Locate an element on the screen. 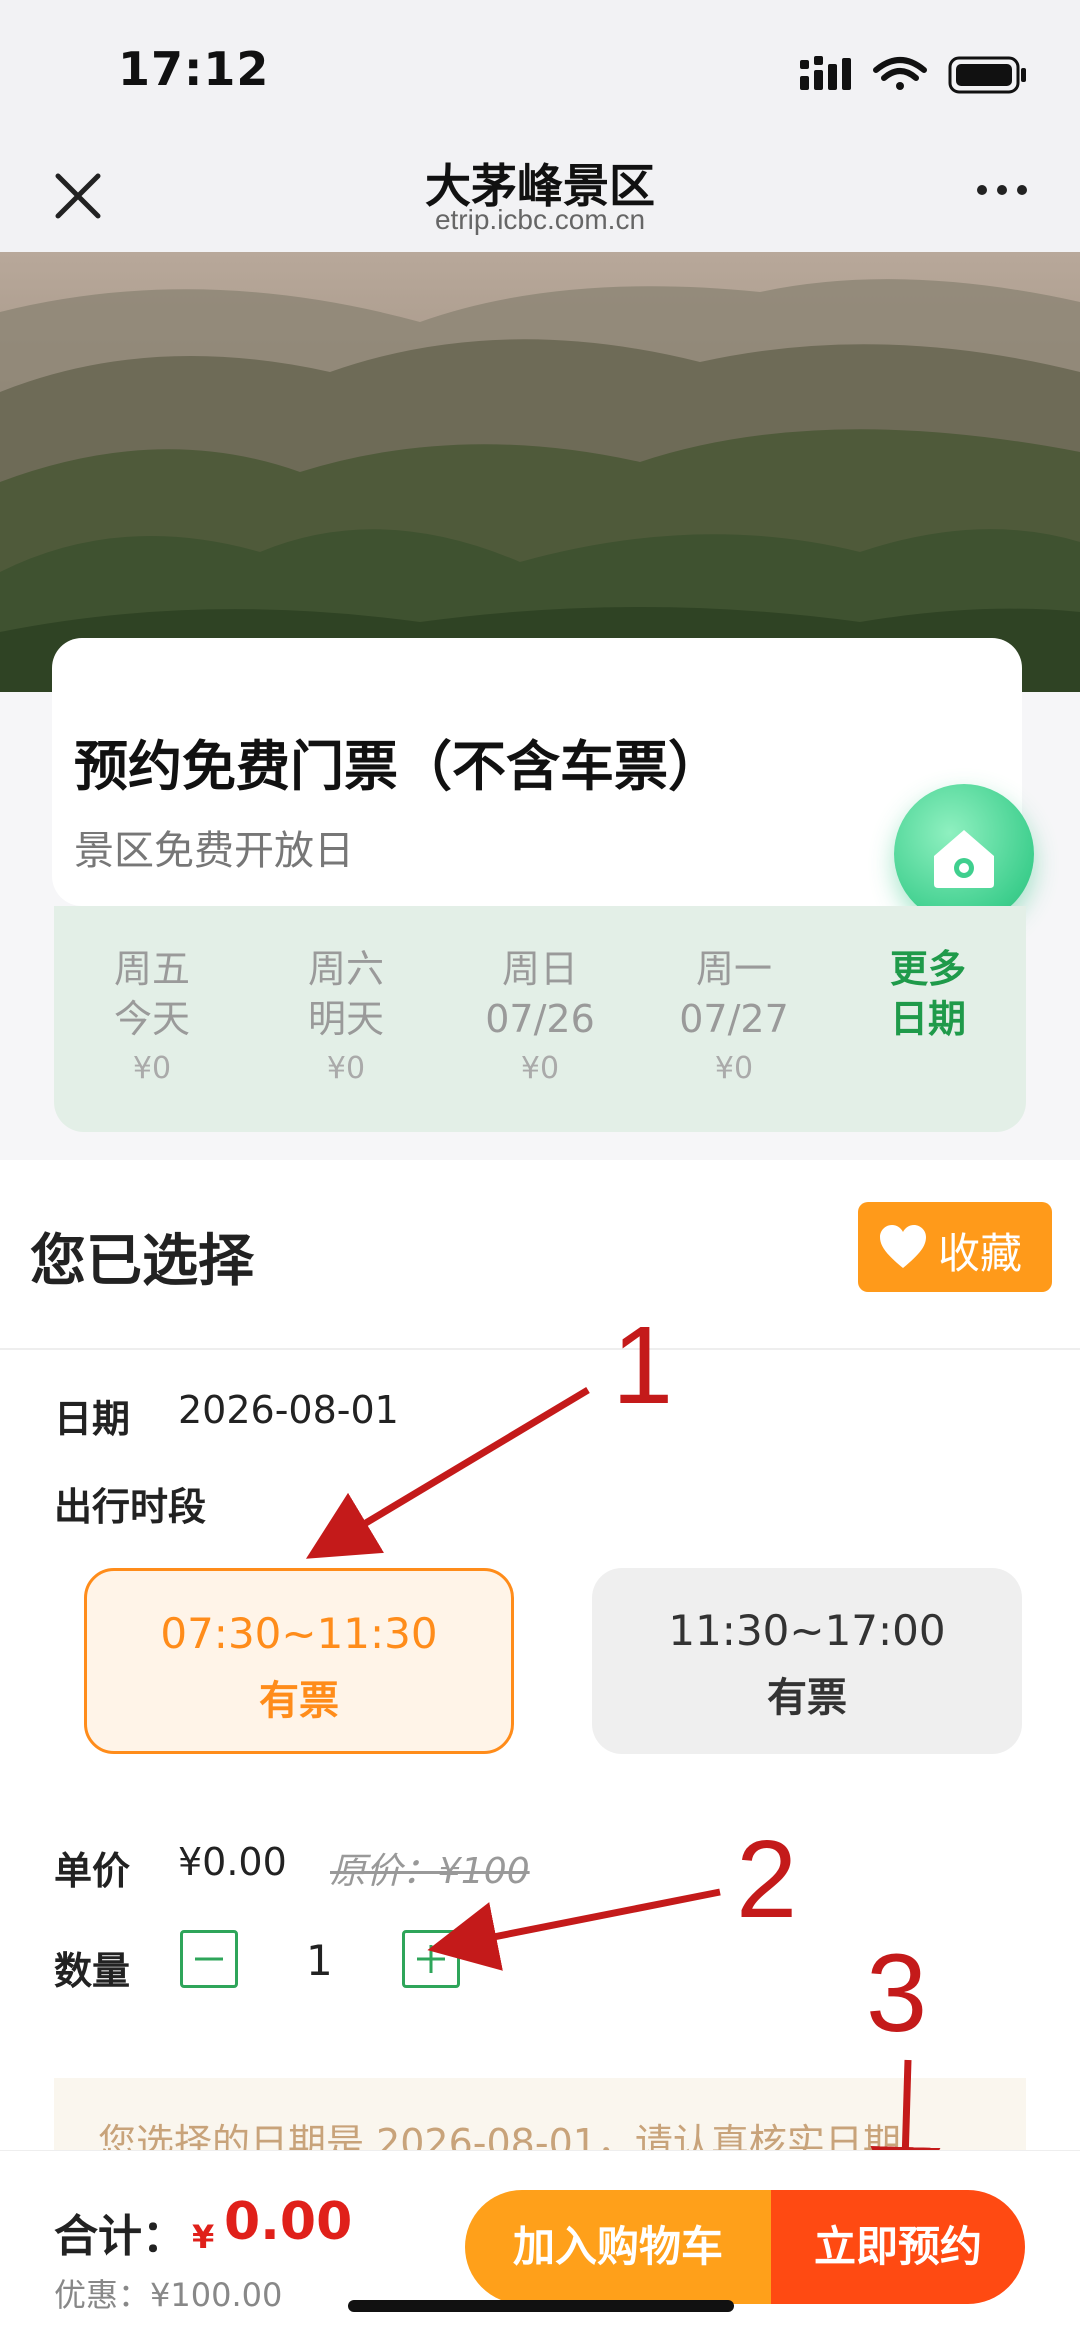 This screenshot has width=1080, height=2338. discount-text: 优惠：¥100.00 is located at coordinates (168, 2295).